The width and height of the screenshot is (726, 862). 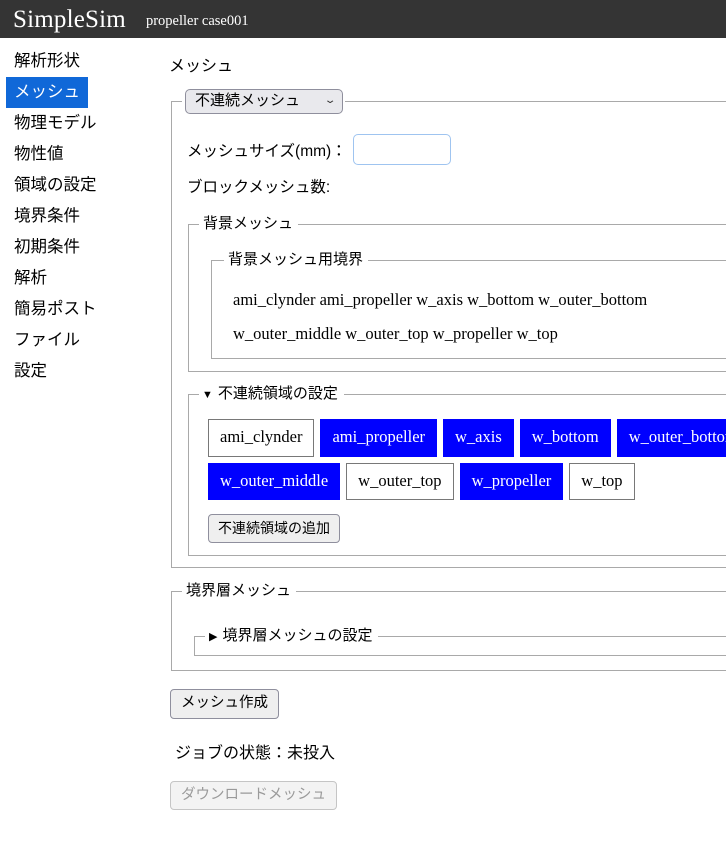 I want to click on sidebar-item-initial-conditions: 初期条件, so click(x=47, y=247).